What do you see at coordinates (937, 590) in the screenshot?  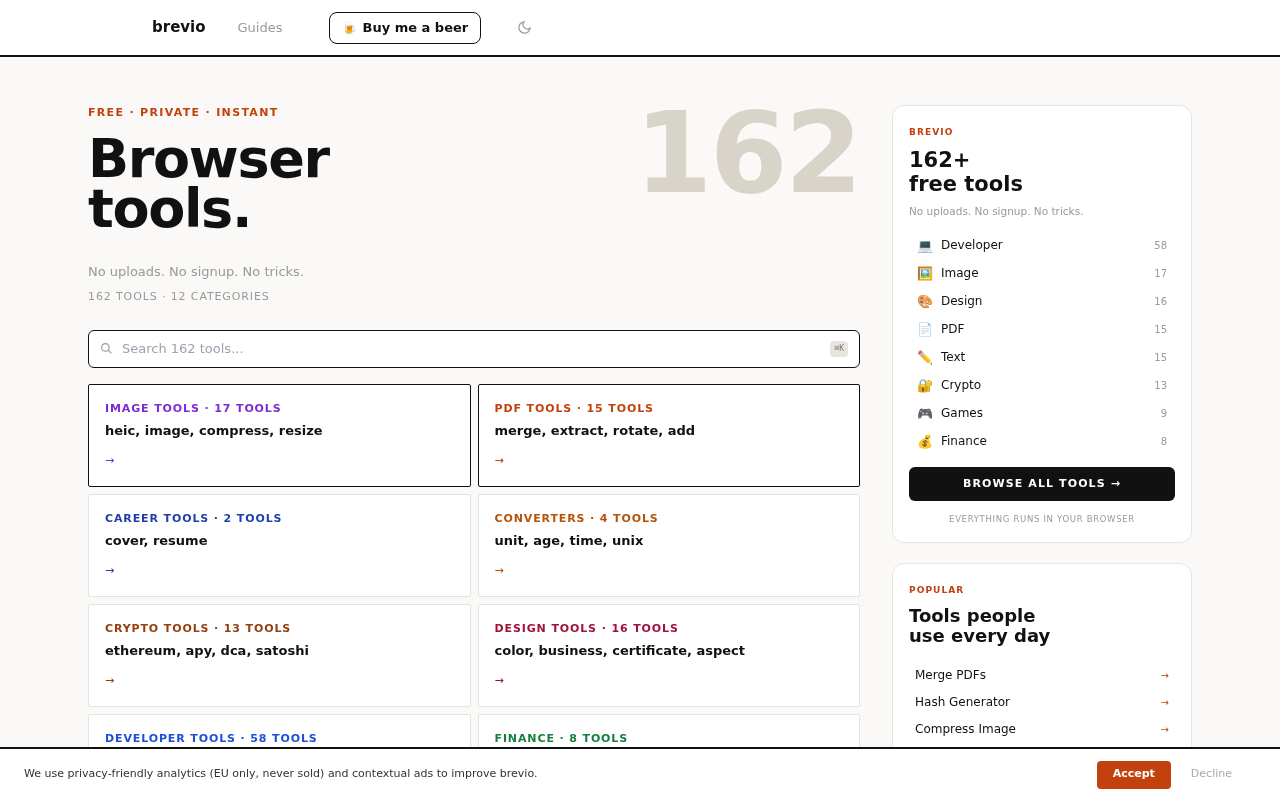 I see `card-eyebrow: POPULAR` at bounding box center [937, 590].